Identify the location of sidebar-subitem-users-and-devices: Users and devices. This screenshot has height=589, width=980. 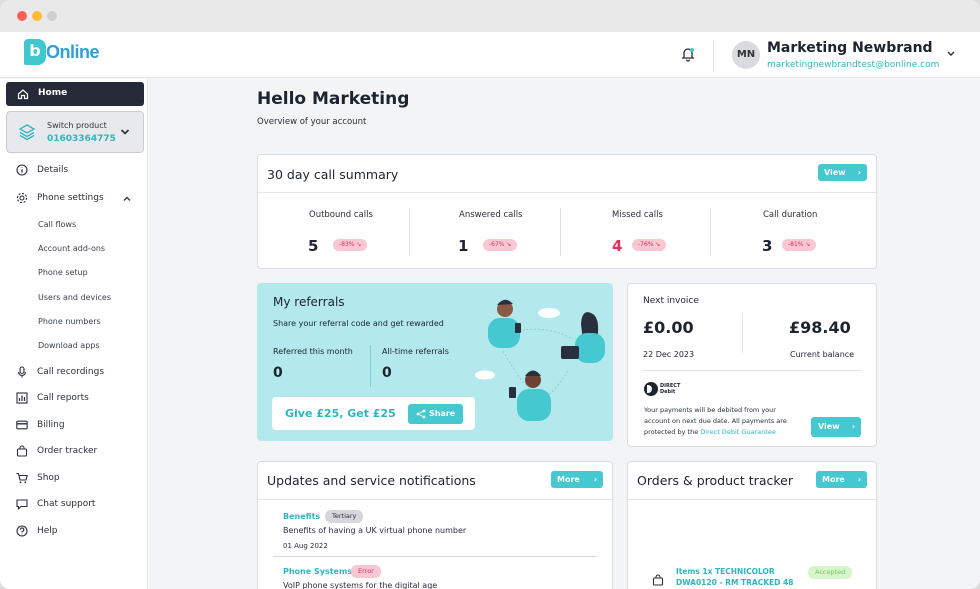
(74, 297).